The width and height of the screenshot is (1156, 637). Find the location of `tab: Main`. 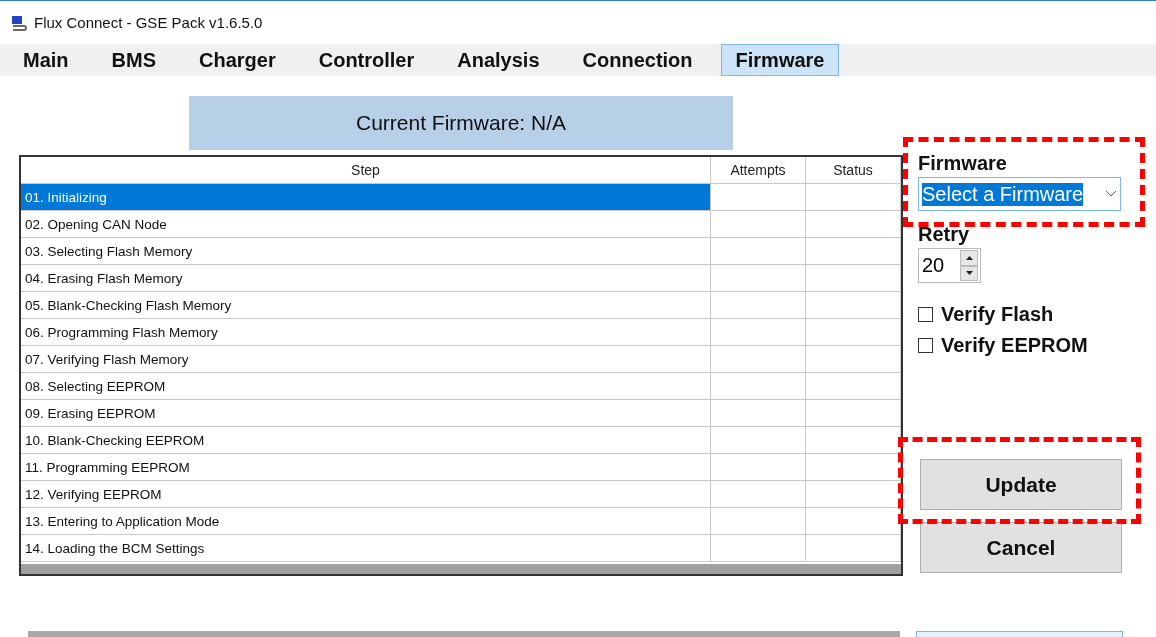

tab: Main is located at coordinates (46, 60).